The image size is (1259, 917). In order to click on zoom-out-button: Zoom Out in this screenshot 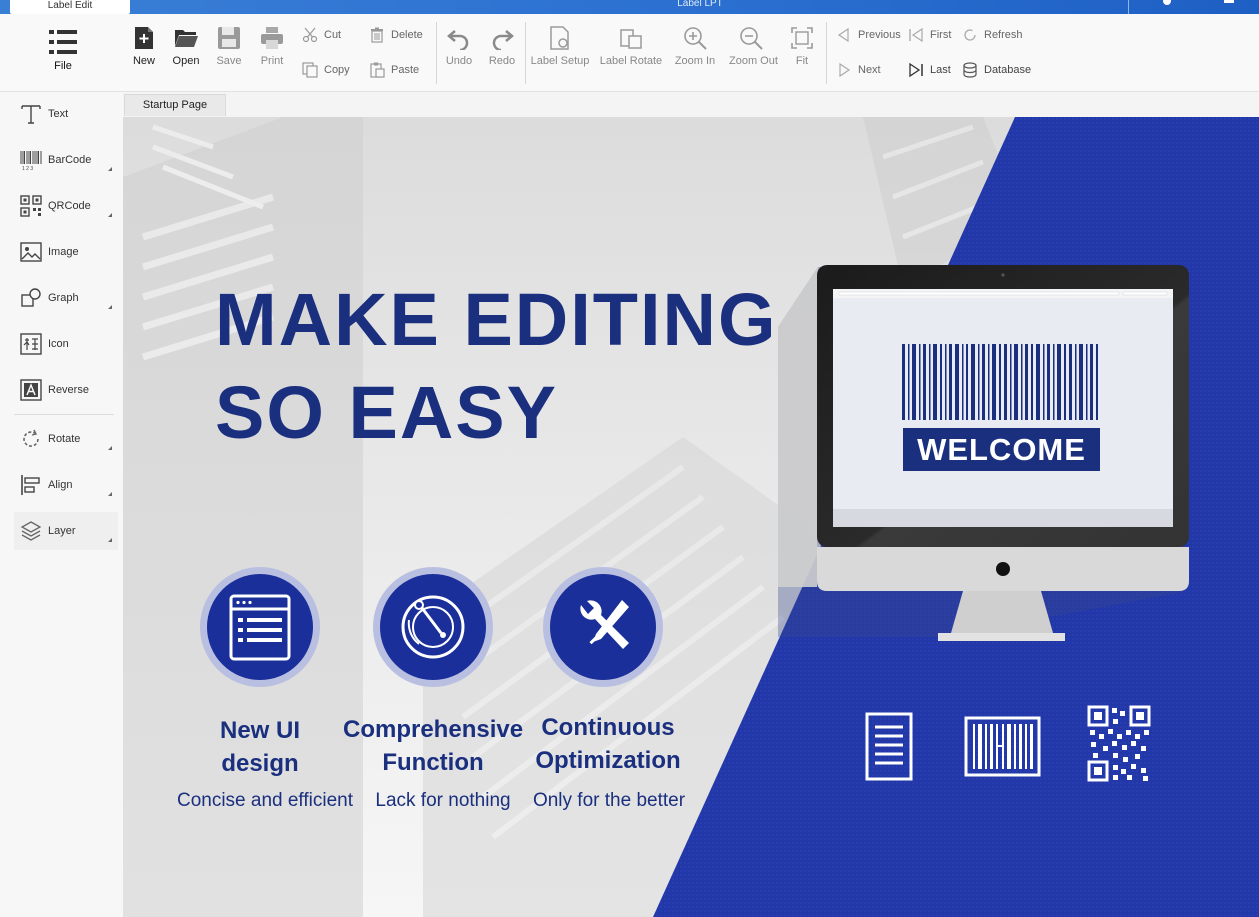, I will do `click(753, 46)`.